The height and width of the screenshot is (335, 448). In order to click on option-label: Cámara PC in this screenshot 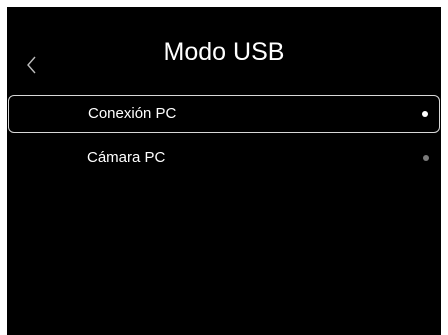, I will do `click(126, 157)`.